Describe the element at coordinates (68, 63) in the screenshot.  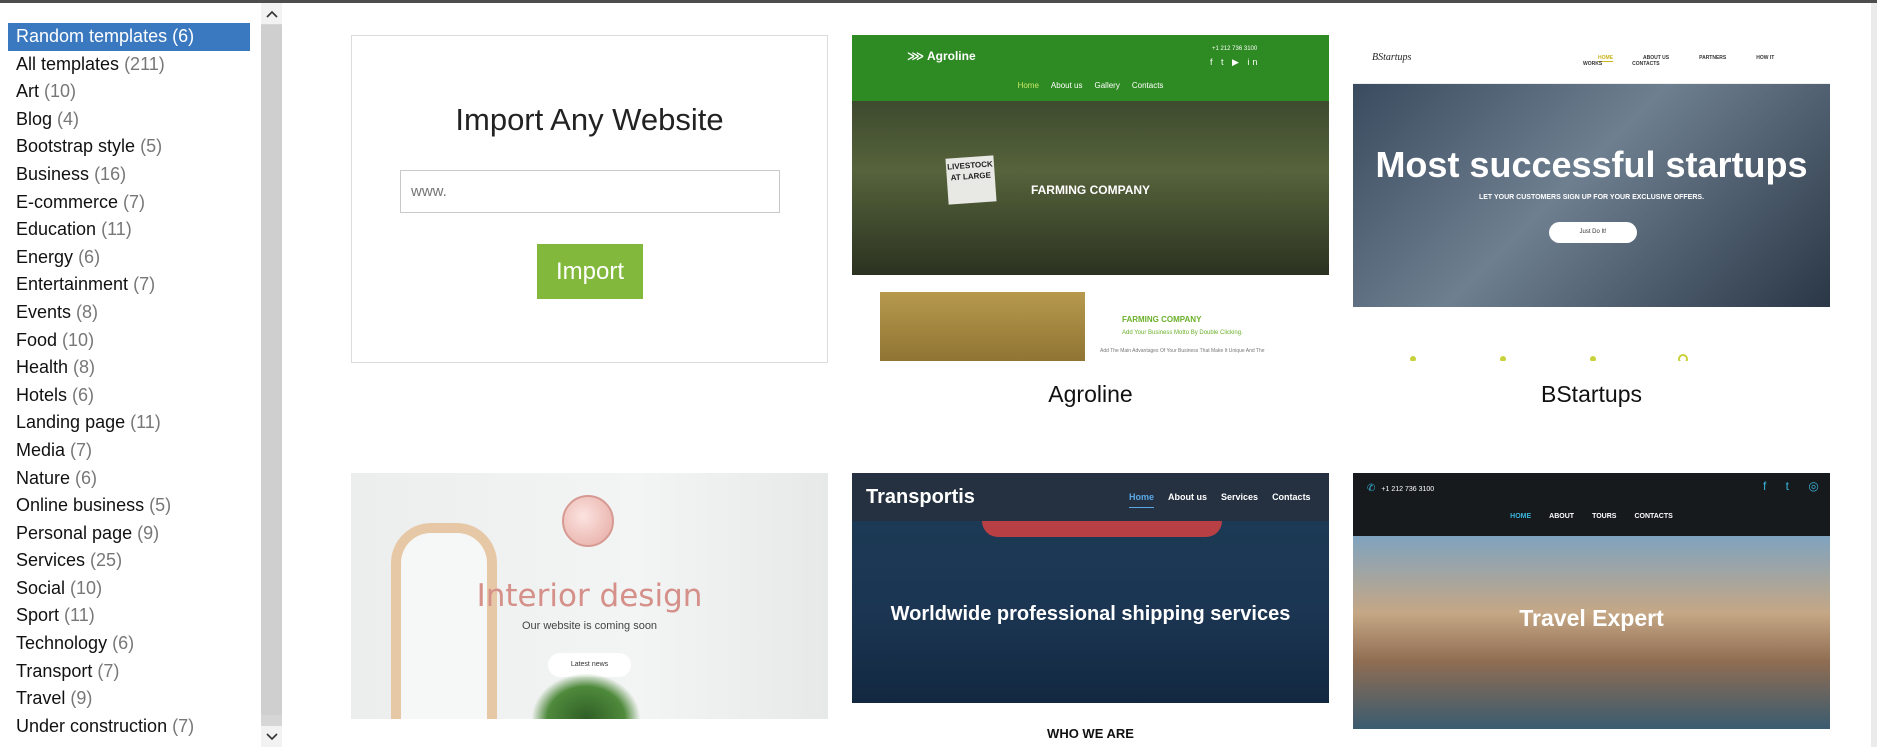
I see `category-label: All templates` at that location.